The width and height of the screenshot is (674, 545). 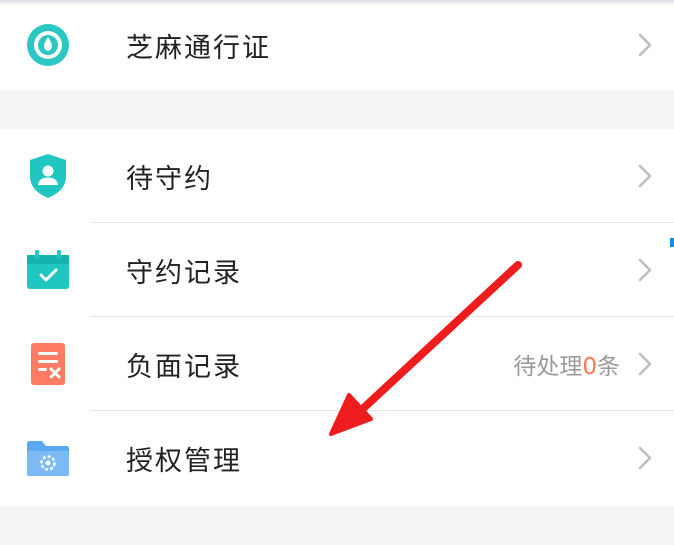 I want to click on row-label: 芝麻通行证, so click(x=198, y=48).